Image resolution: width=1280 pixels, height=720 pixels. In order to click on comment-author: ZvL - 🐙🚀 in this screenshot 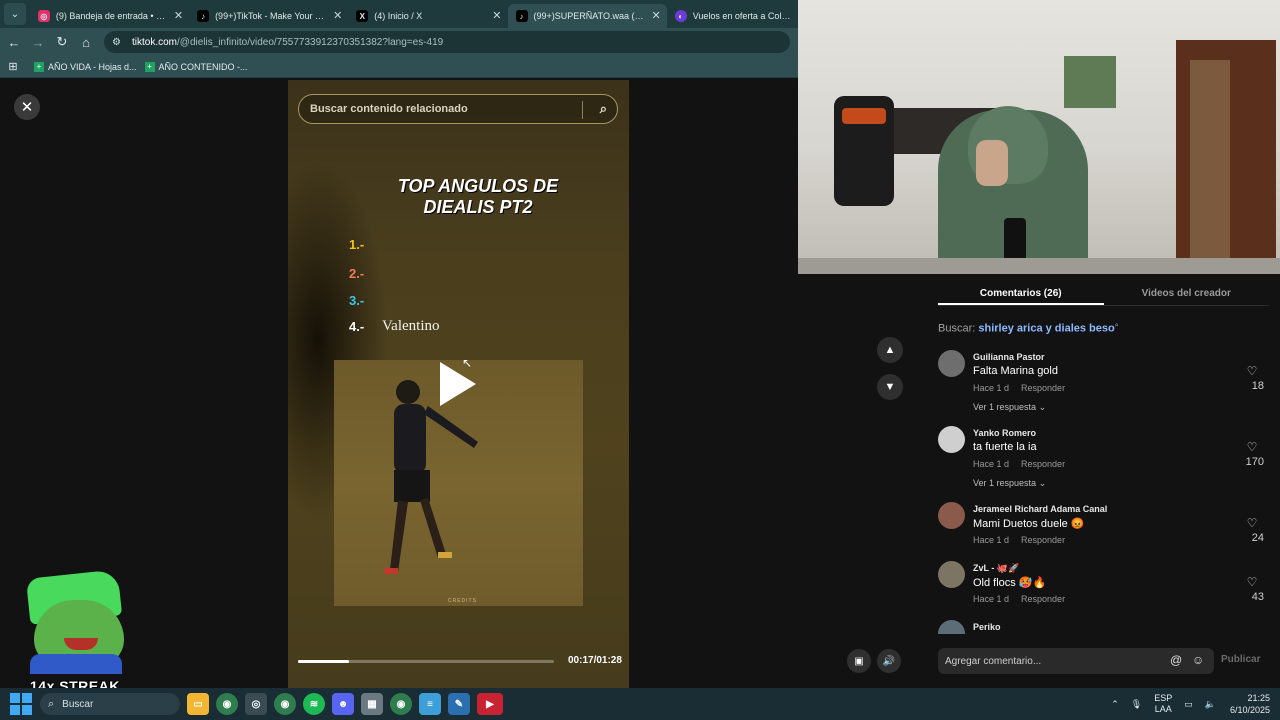, I will do `click(996, 568)`.